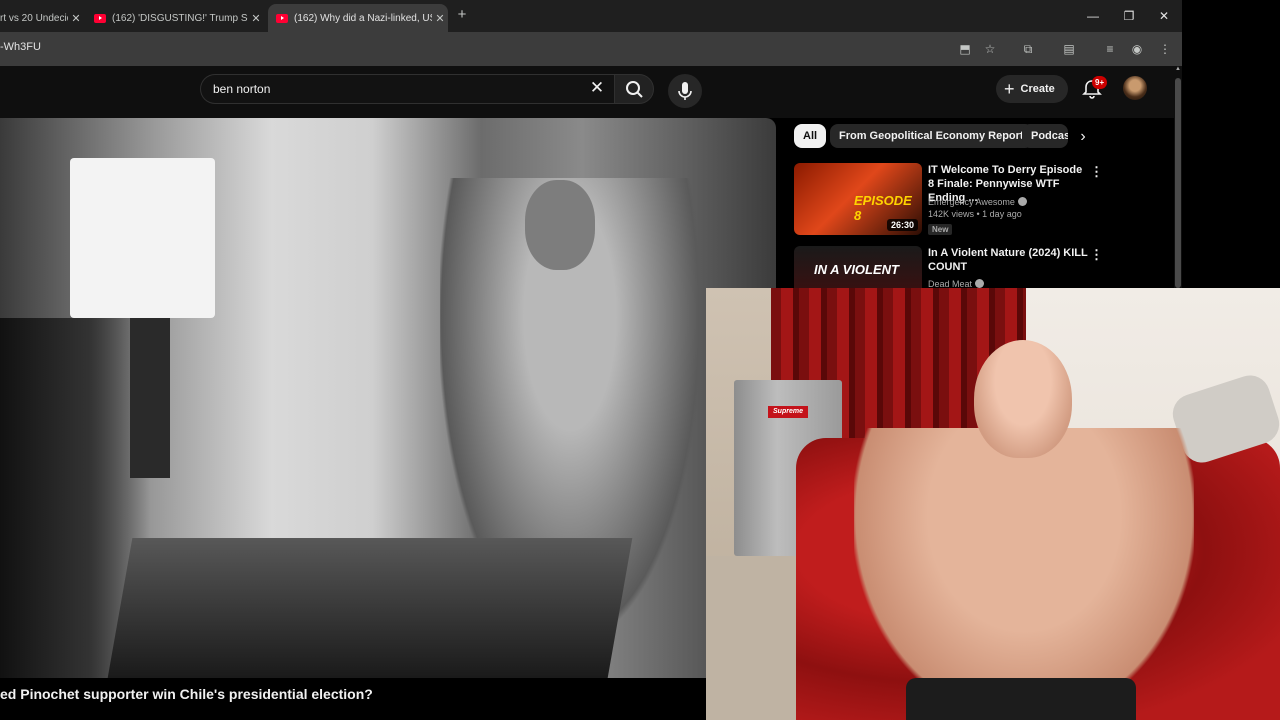 This screenshot has width=1280, height=720. What do you see at coordinates (990, 49) in the screenshot?
I see `bookmark-star-icon: ☆` at bounding box center [990, 49].